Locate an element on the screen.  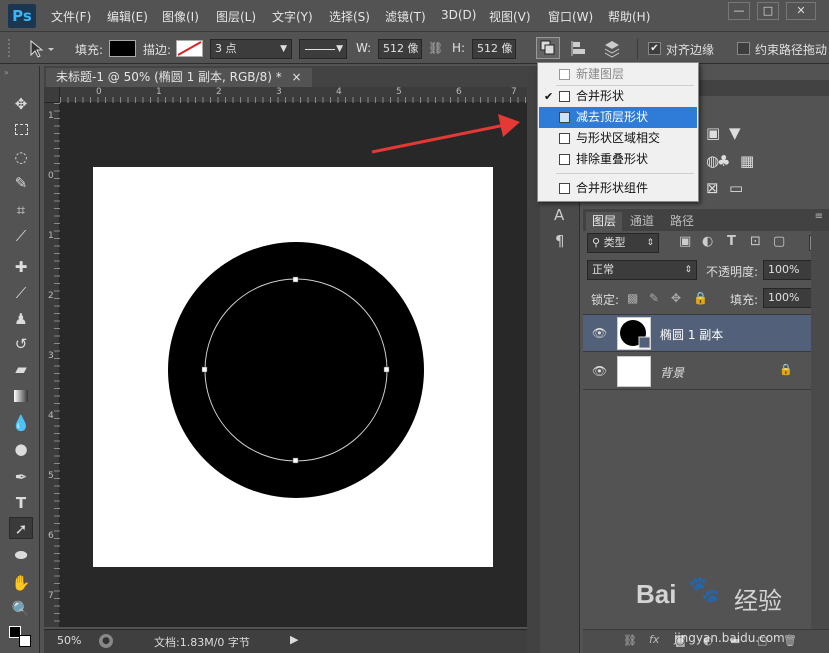
collapse-icon: » is located at coordinates (6, 72).